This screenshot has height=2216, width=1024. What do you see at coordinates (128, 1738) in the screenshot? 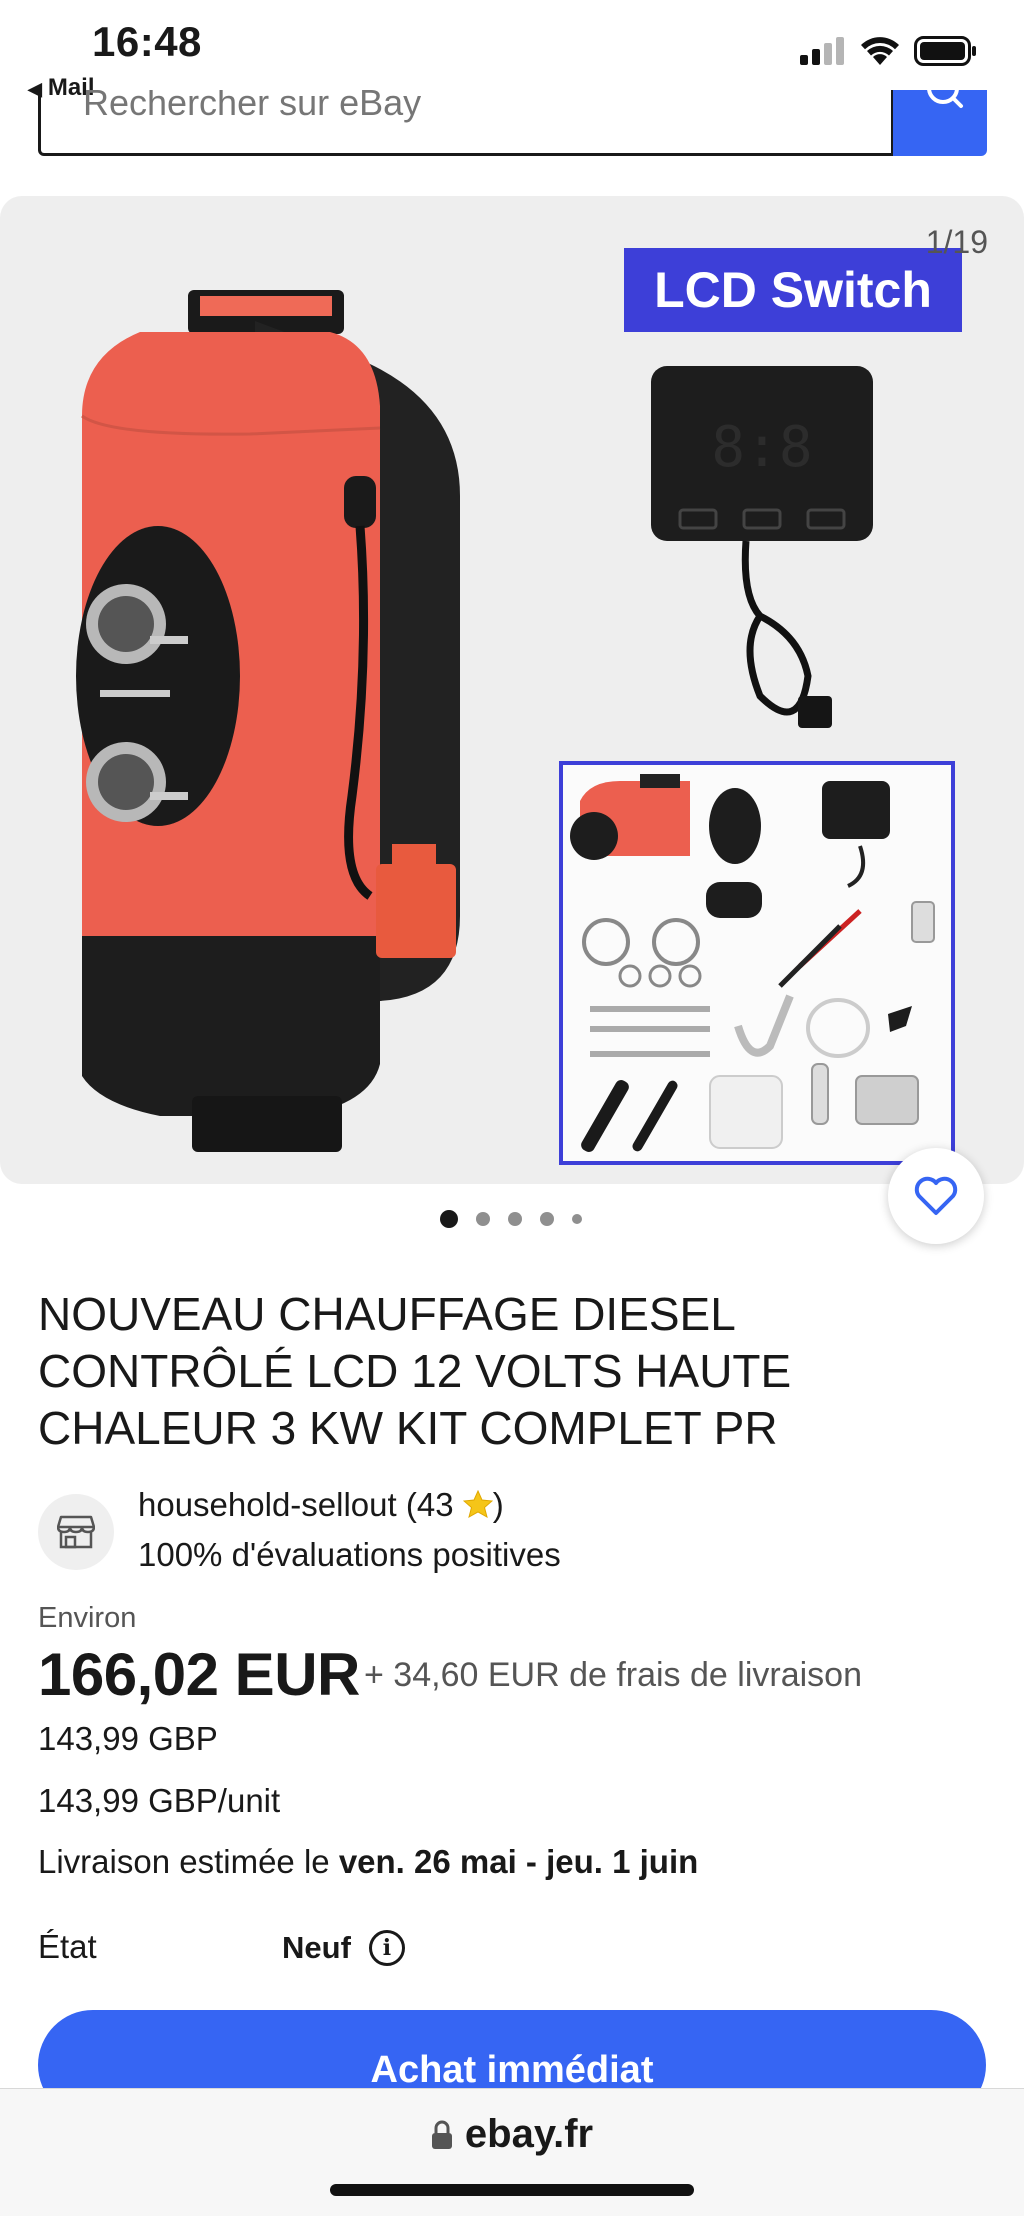
I see `price-original-currency: 143,99 GBP` at bounding box center [128, 1738].